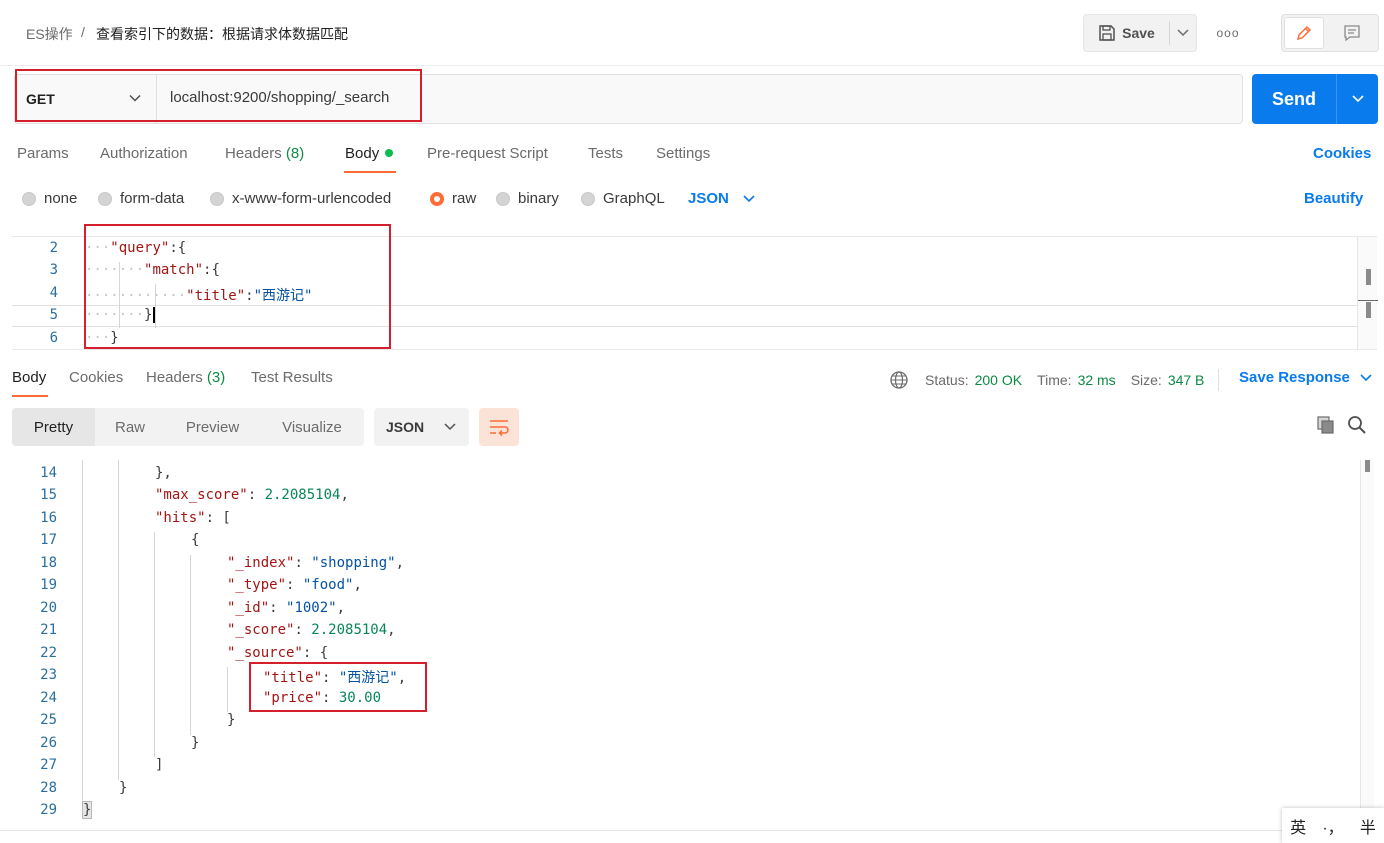  What do you see at coordinates (48, 698) in the screenshot?
I see `line-number: 24` at bounding box center [48, 698].